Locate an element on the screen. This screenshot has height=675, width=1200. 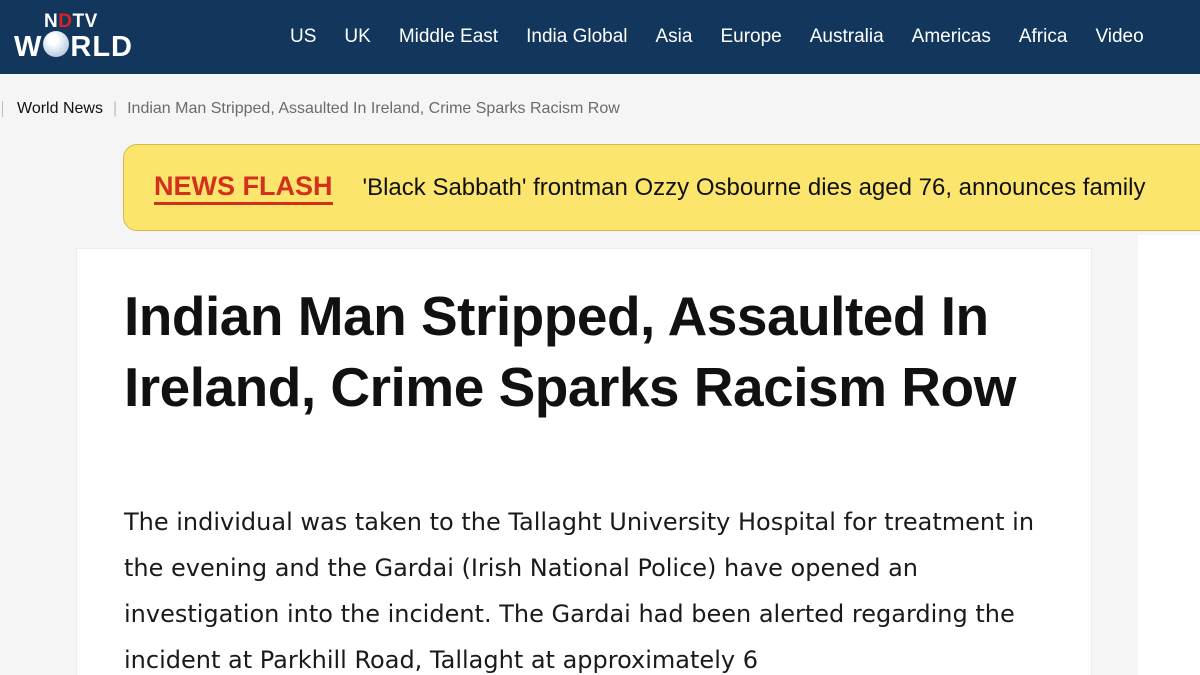
nav-item-uk: UK is located at coordinates (357, 37).